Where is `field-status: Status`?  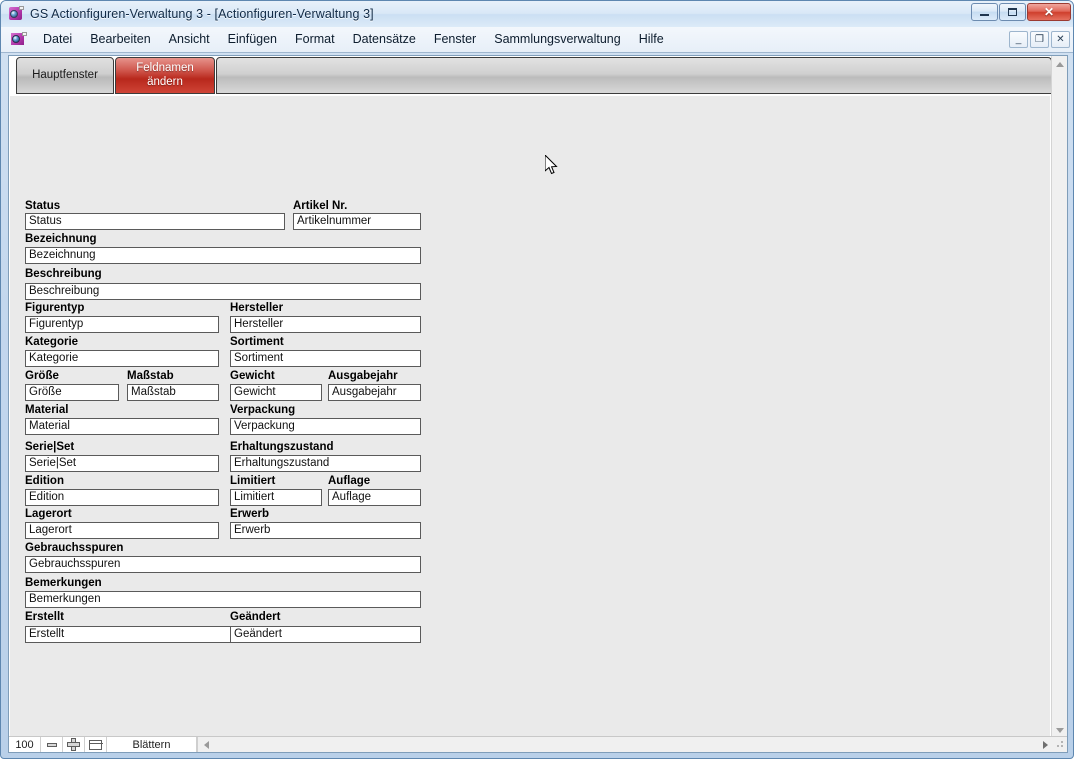 field-status: Status is located at coordinates (155, 221).